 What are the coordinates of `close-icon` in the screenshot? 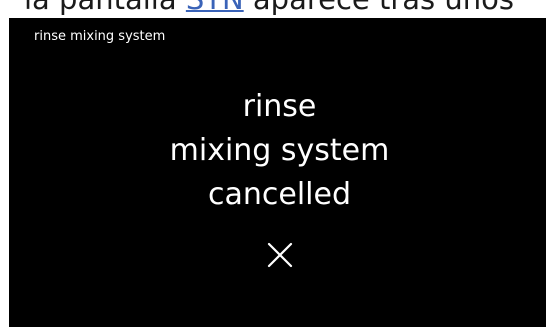 It's located at (280, 255).